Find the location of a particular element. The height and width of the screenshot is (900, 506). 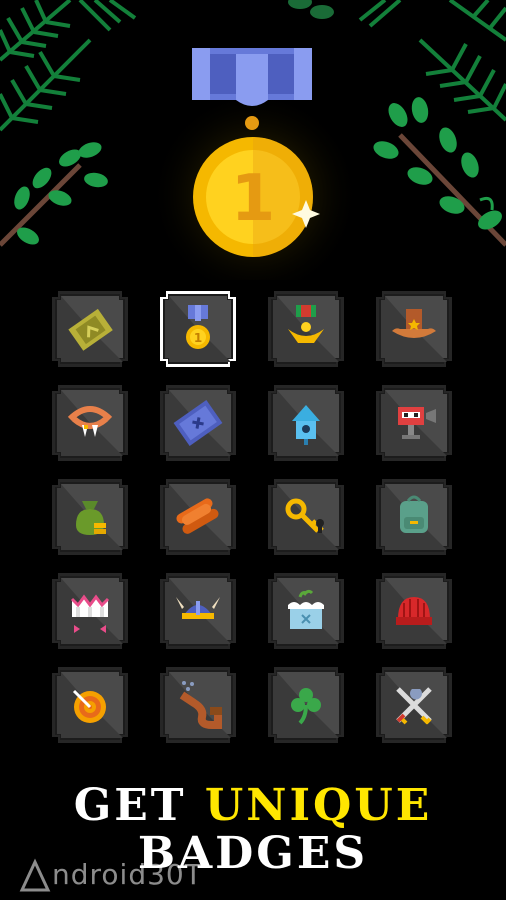

money-bag-icon is located at coordinates (91, 518).